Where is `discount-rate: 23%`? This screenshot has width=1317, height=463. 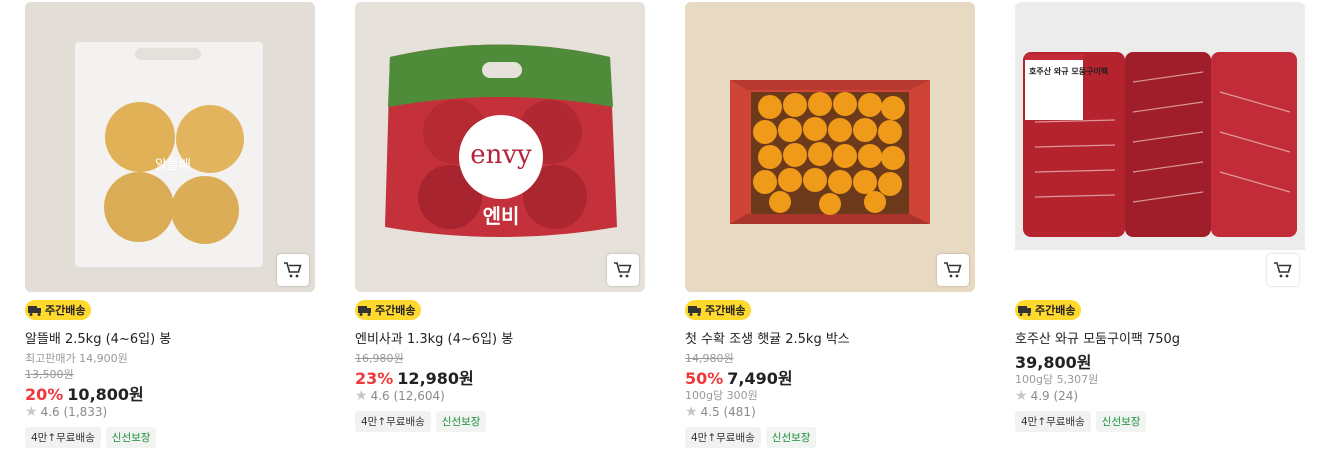 discount-rate: 23% is located at coordinates (374, 378).